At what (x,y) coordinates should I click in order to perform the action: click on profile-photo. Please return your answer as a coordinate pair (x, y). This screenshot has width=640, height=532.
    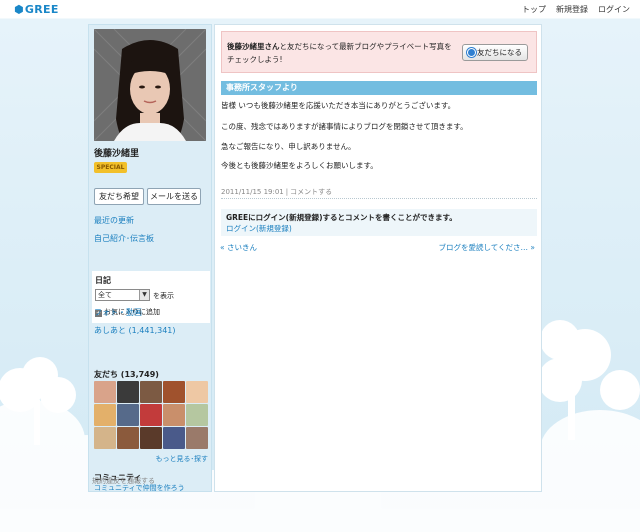
    Looking at the image, I should click on (150, 85).